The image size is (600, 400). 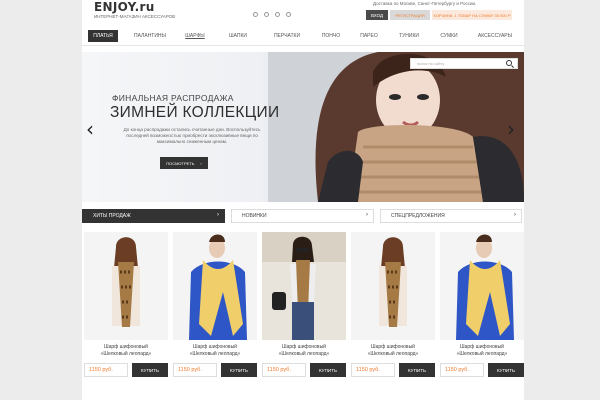 I want to click on register-link: РЕГИСТРАЦИЯ, so click(x=410, y=15).